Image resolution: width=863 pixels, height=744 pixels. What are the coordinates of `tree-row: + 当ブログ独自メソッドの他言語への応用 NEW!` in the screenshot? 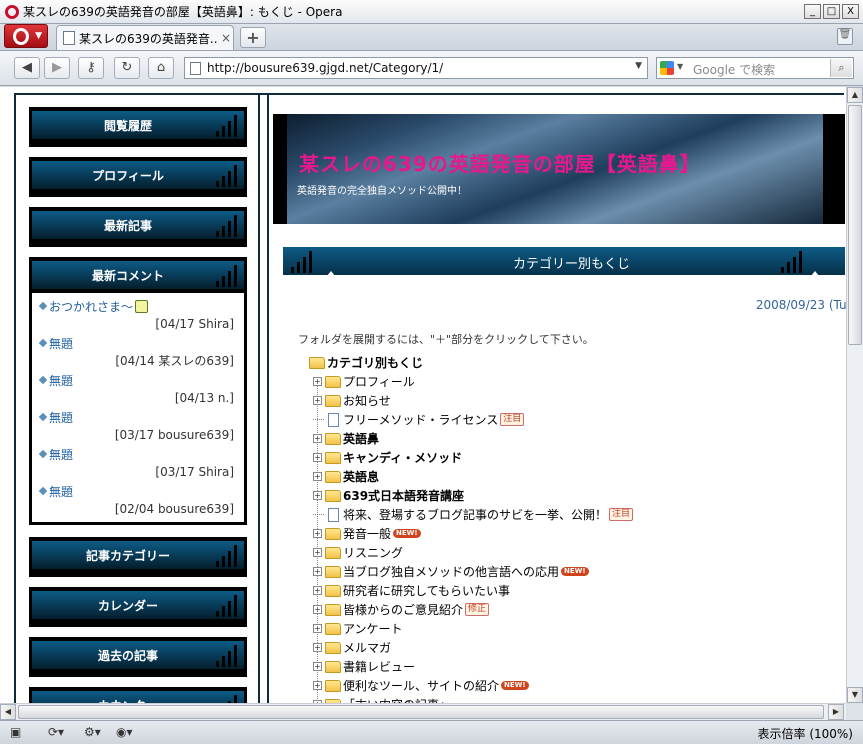 It's located at (471, 571).